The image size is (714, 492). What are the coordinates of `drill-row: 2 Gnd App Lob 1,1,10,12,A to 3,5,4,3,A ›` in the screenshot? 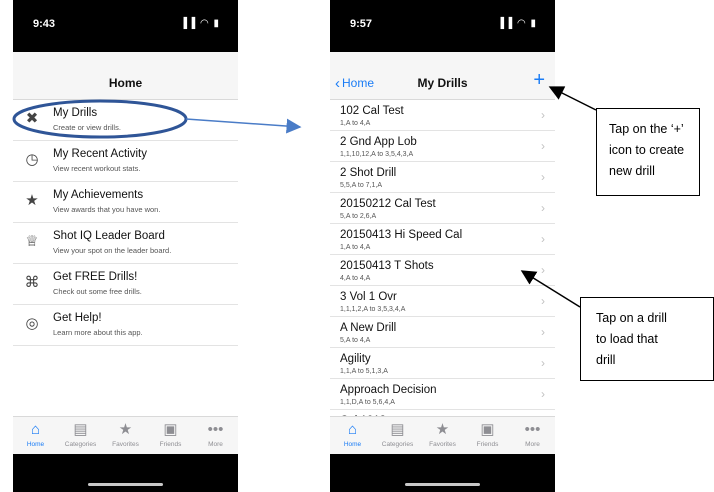 It's located at (442, 146).